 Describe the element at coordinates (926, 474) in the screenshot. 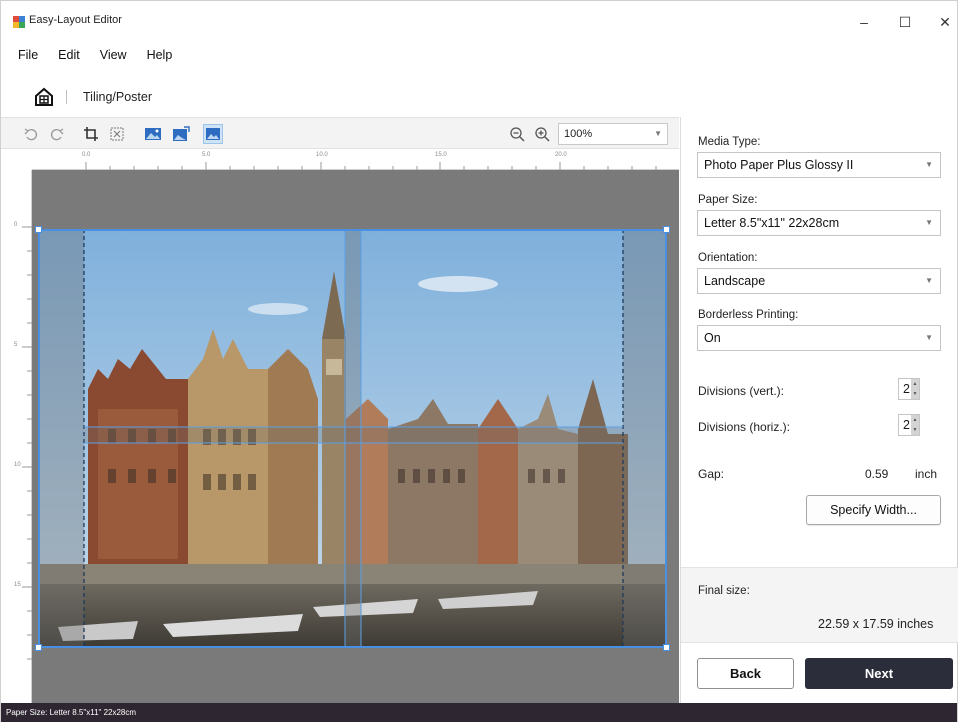

I see `gap-unit: inch` at that location.